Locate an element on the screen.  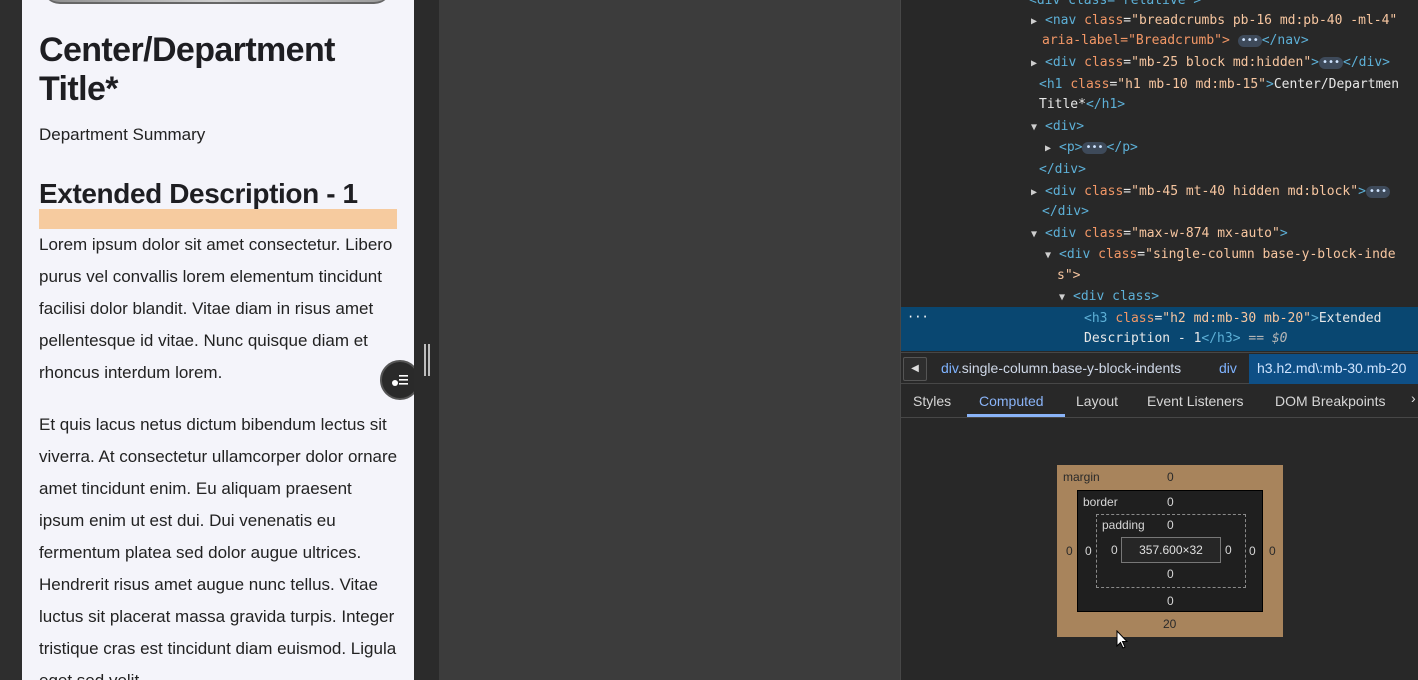
active-tab-indicator is located at coordinates (1016, 415).